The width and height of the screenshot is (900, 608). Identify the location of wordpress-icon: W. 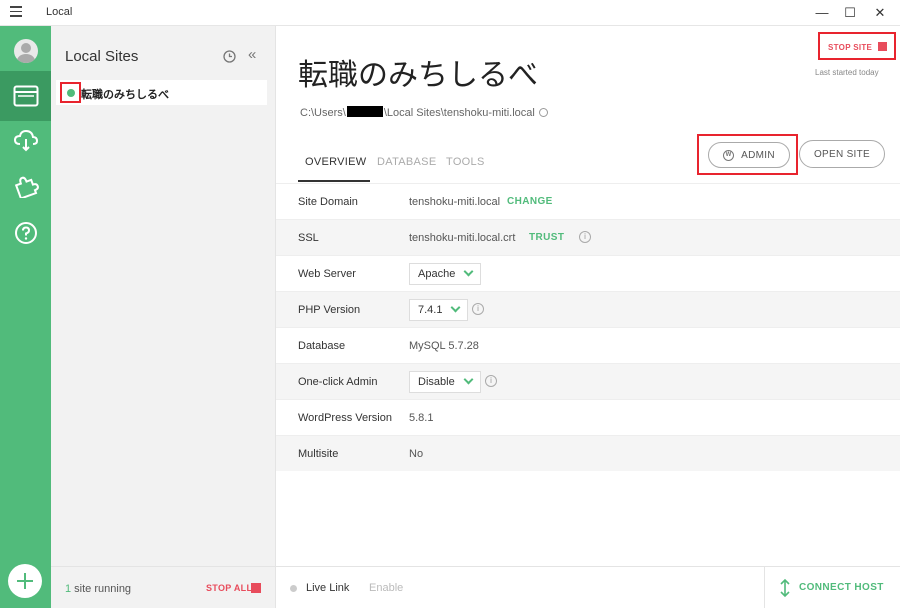
(729, 155).